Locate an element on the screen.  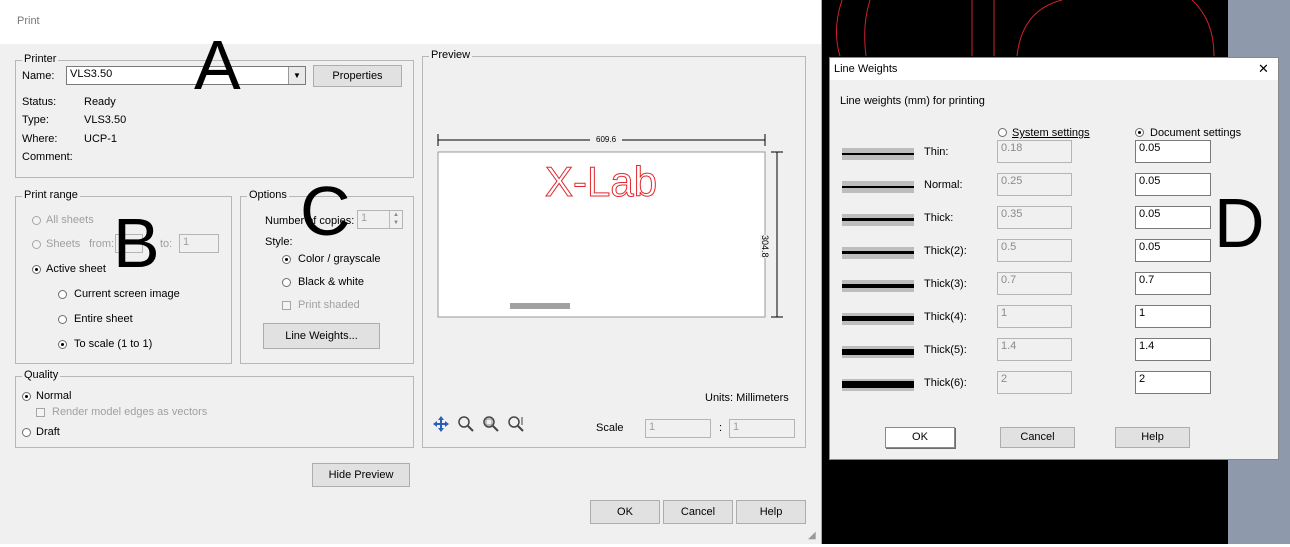
color-label: Color / grayscale is located at coordinates (339, 259).